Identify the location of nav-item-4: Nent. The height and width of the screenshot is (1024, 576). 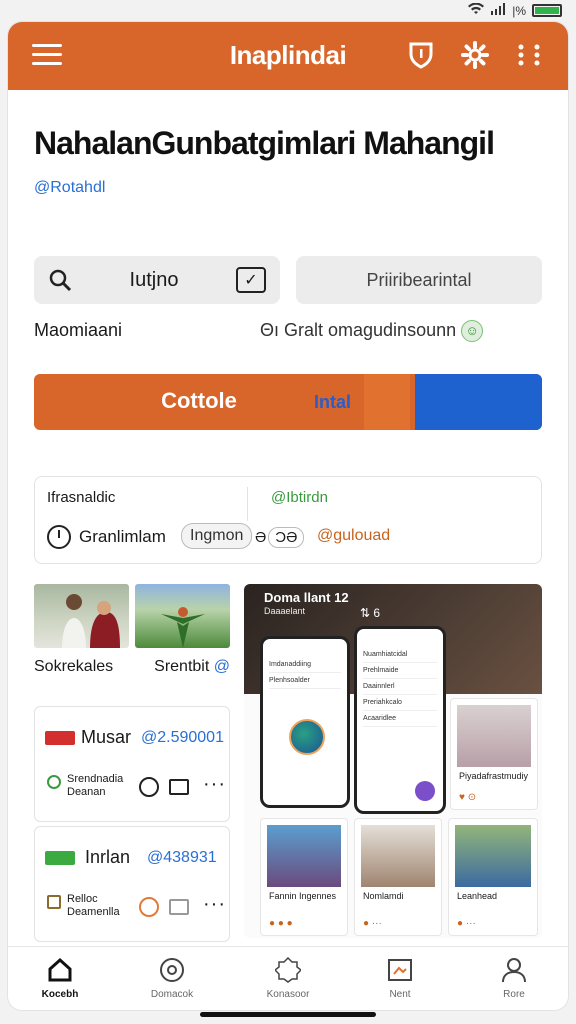
(400, 978).